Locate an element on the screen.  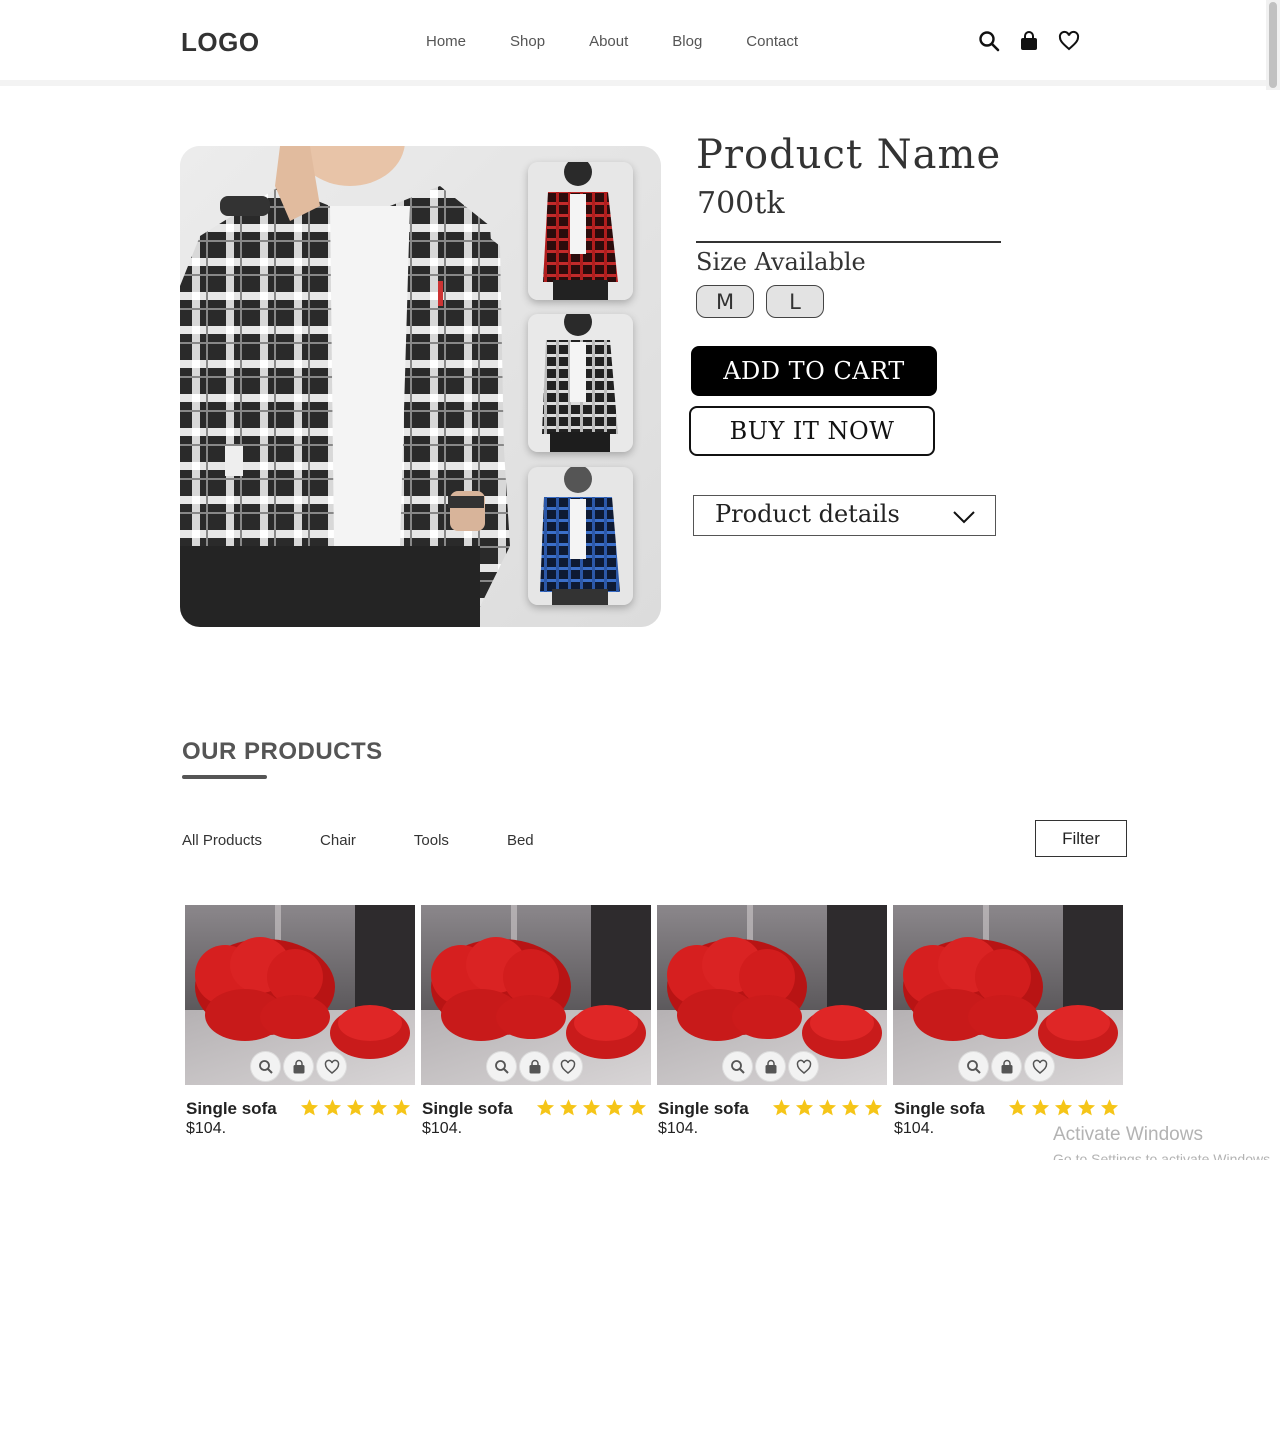
size-available-label: Size Available is located at coordinates (781, 262).